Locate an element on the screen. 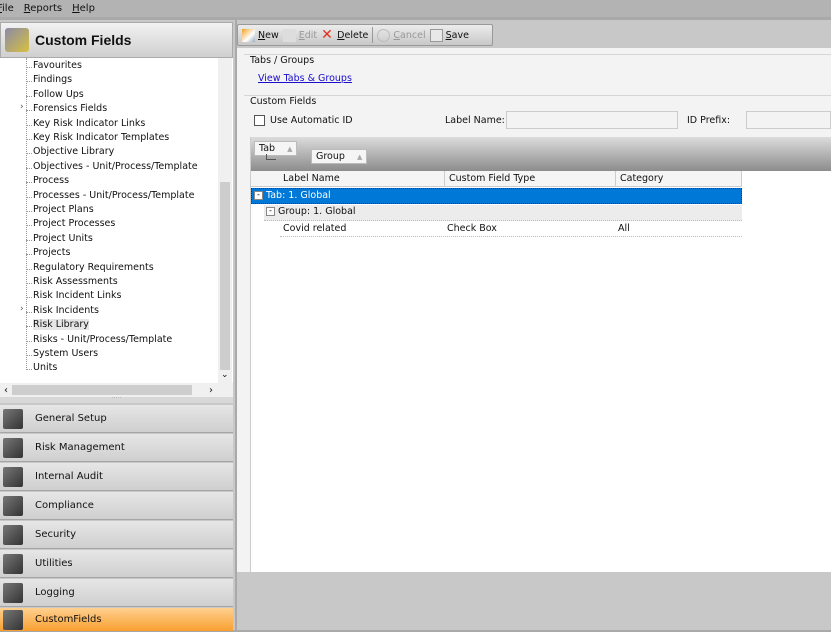  label-name-label: Label Name: is located at coordinates (475, 120).